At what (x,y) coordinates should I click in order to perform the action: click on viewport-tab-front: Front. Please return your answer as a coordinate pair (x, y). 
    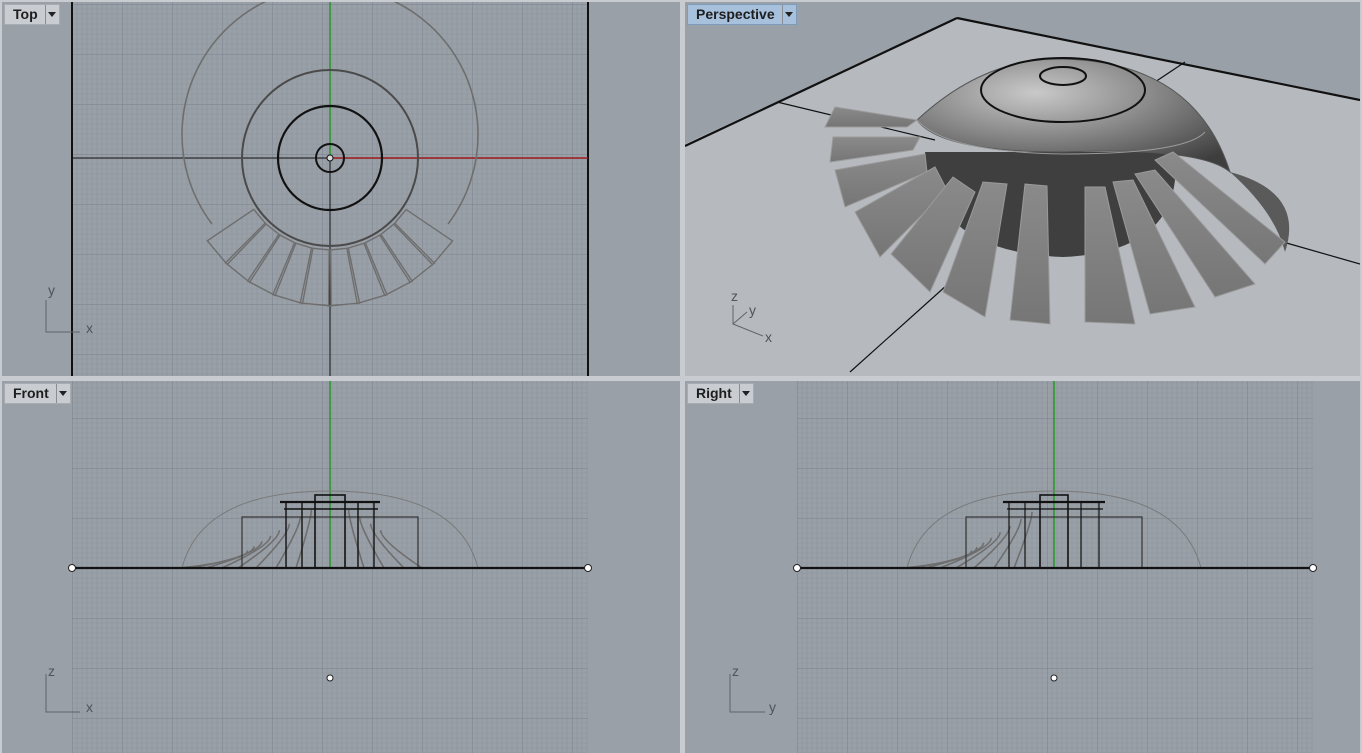
    Looking at the image, I should click on (37, 393).